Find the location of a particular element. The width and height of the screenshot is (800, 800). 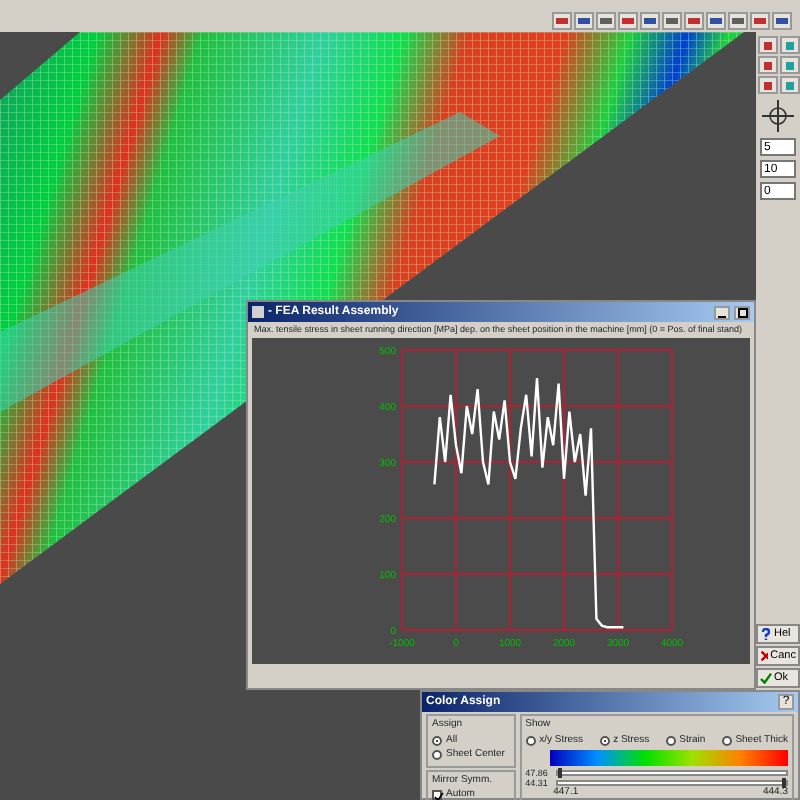

slider-thumb is located at coordinates (559, 773).